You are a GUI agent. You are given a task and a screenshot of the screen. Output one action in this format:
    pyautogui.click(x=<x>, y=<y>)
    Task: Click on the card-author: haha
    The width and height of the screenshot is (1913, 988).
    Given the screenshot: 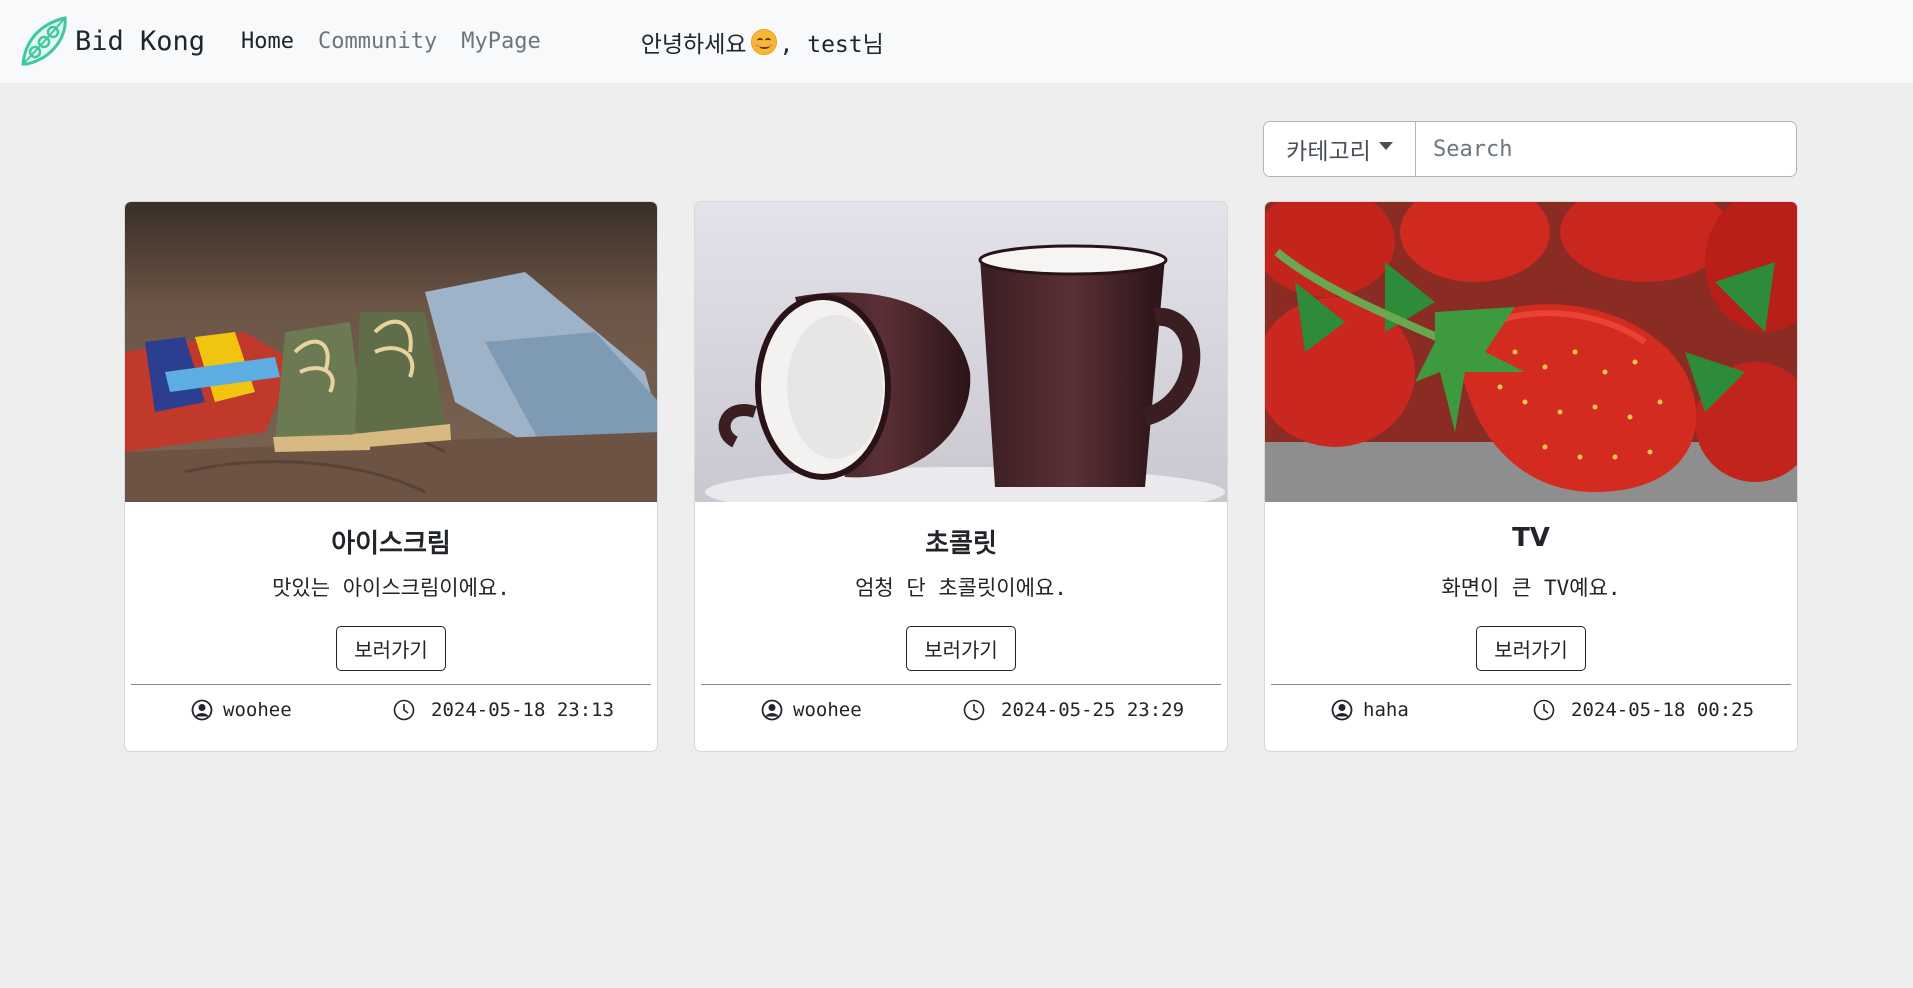 What is the action you would take?
    pyautogui.click(x=1370, y=710)
    